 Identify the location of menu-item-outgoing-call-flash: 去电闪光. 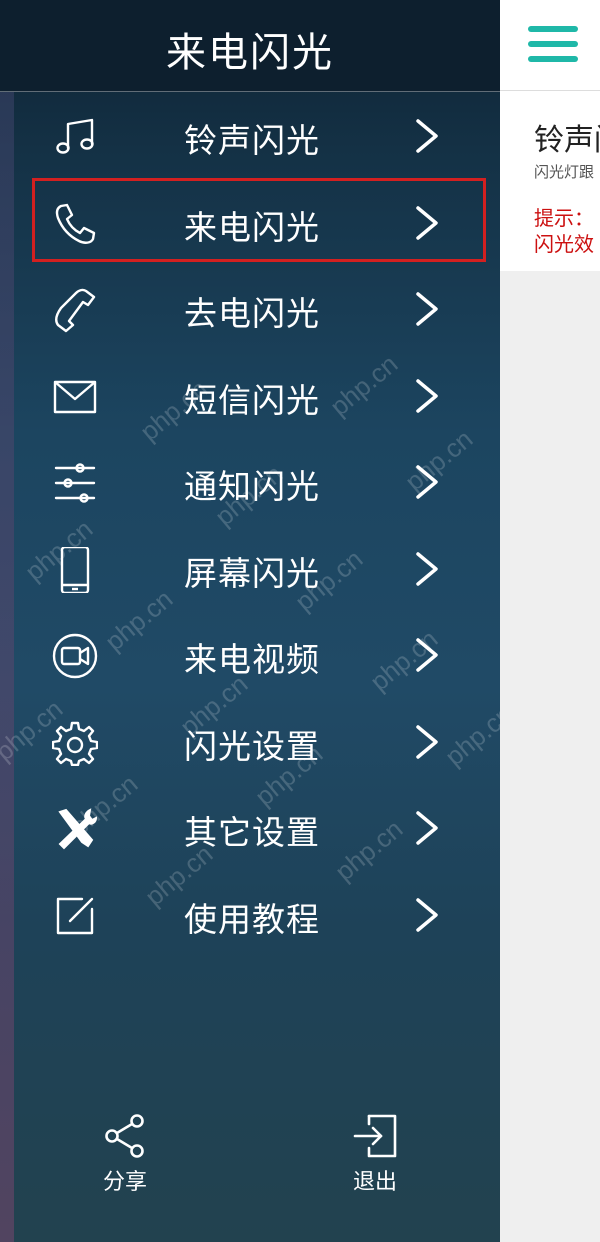
(250, 308).